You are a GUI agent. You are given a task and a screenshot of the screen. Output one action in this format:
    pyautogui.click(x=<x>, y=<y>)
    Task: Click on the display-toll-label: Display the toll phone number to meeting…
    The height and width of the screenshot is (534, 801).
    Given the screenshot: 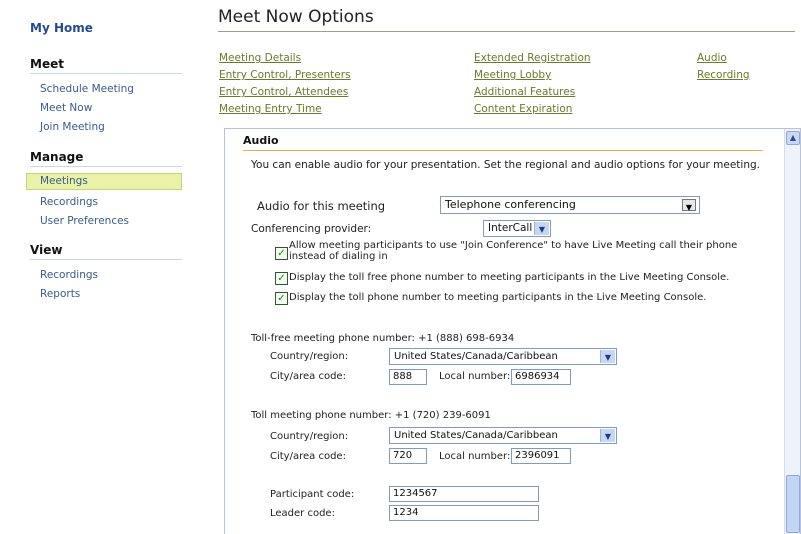 What is the action you would take?
    pyautogui.click(x=498, y=297)
    